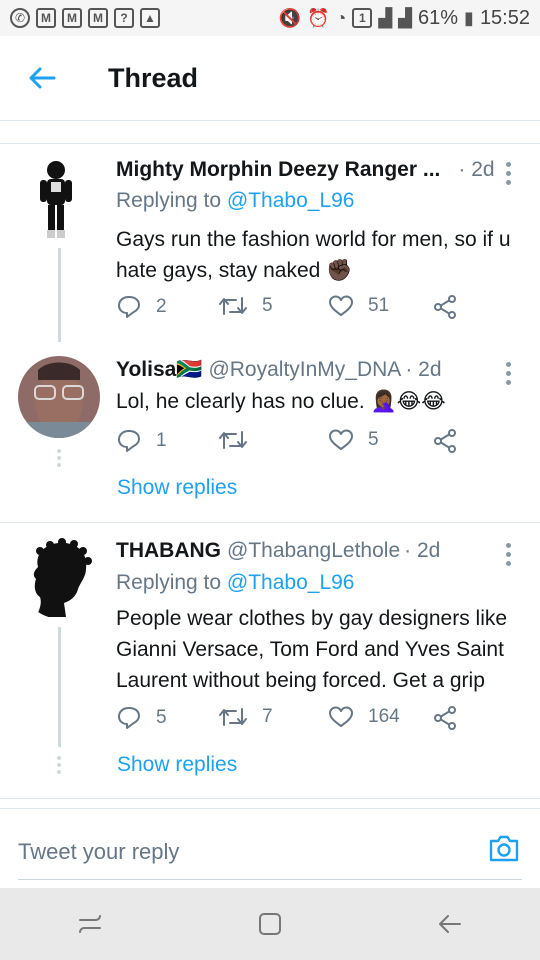  I want to click on author-handle: @RoyaltyInMy_DNA, so click(304, 370).